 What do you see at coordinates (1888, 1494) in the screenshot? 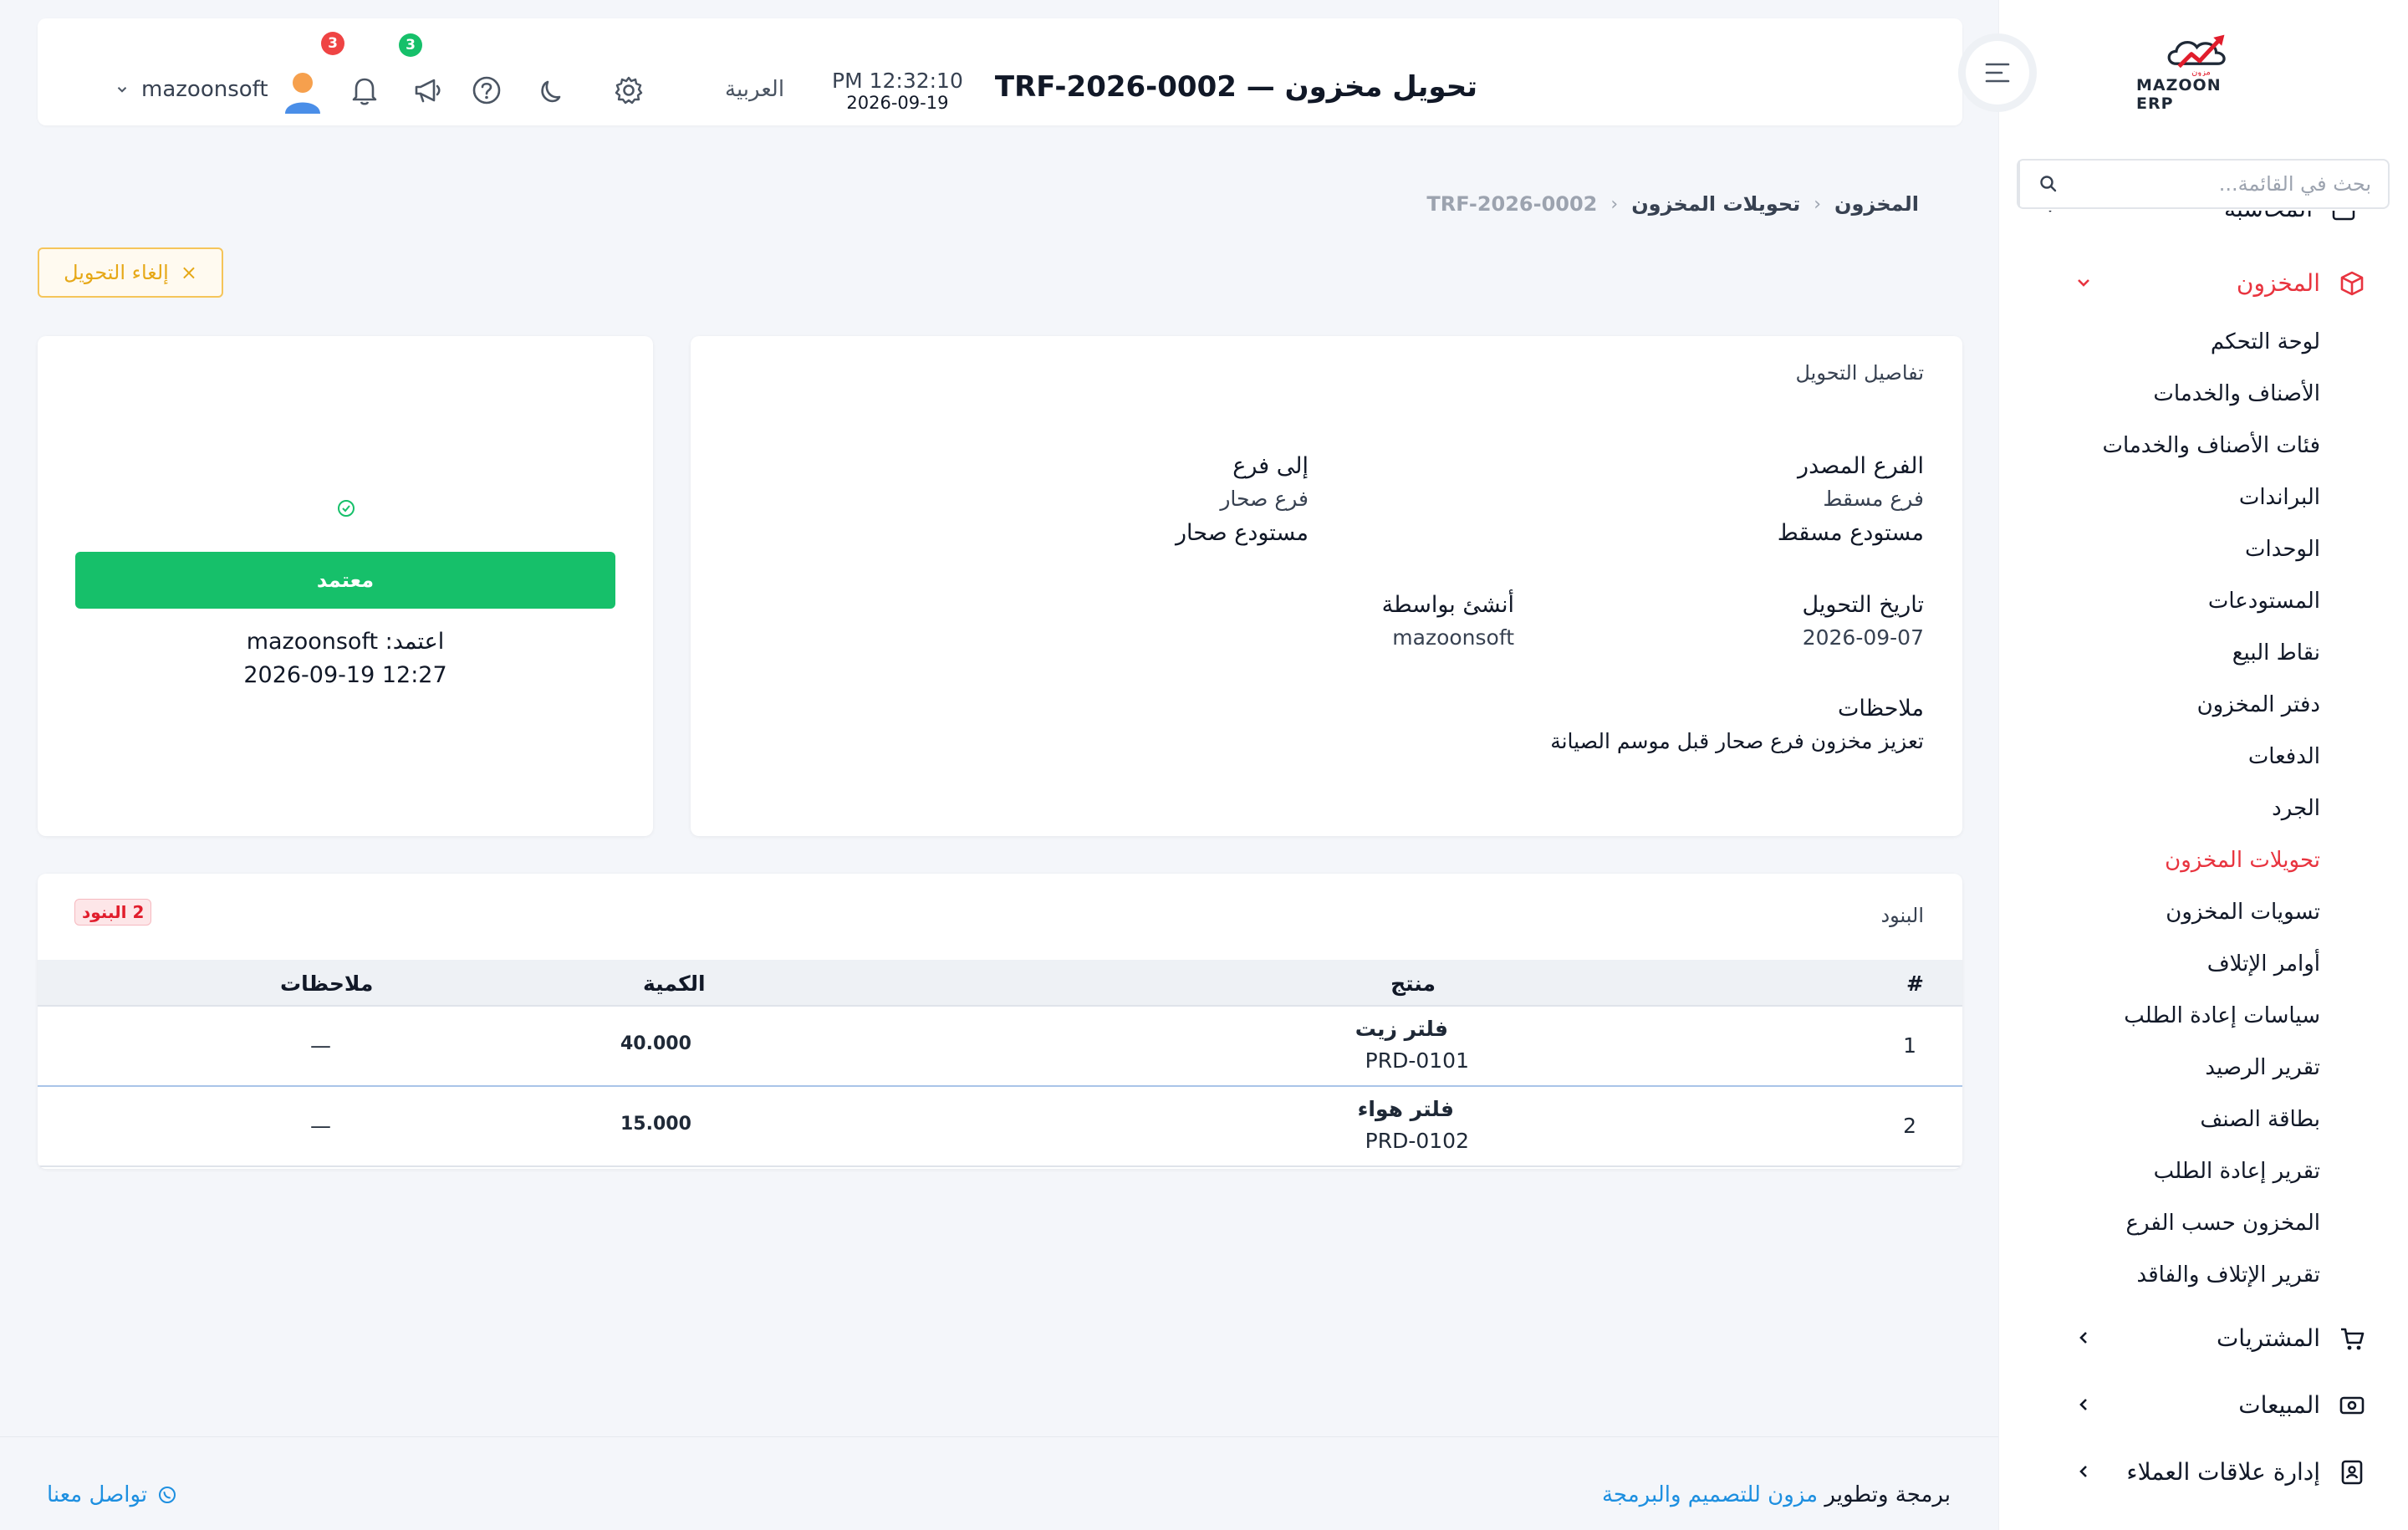
I see `footer-credit-prefix: برمجة وتطوير` at bounding box center [1888, 1494].